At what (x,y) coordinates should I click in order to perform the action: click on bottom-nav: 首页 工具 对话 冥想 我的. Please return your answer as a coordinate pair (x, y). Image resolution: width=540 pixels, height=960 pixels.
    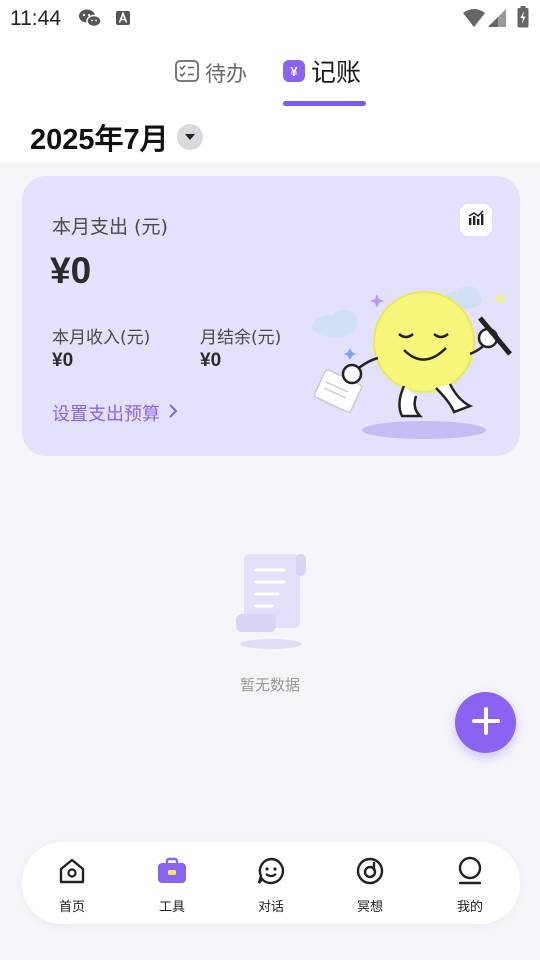
    Looking at the image, I should click on (271, 883).